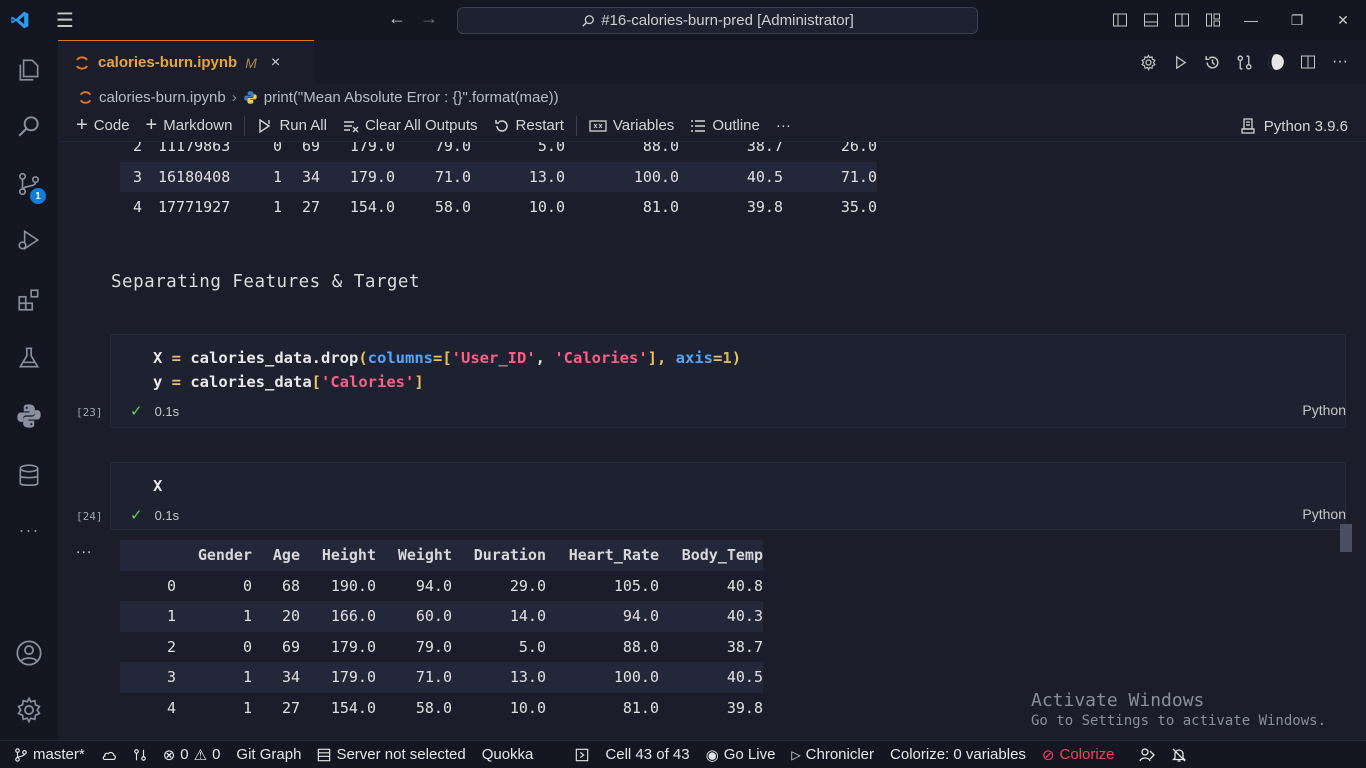 The image size is (1366, 768). Describe the element at coordinates (290, 585) in the screenshot. I see `table-cell: 68` at that location.